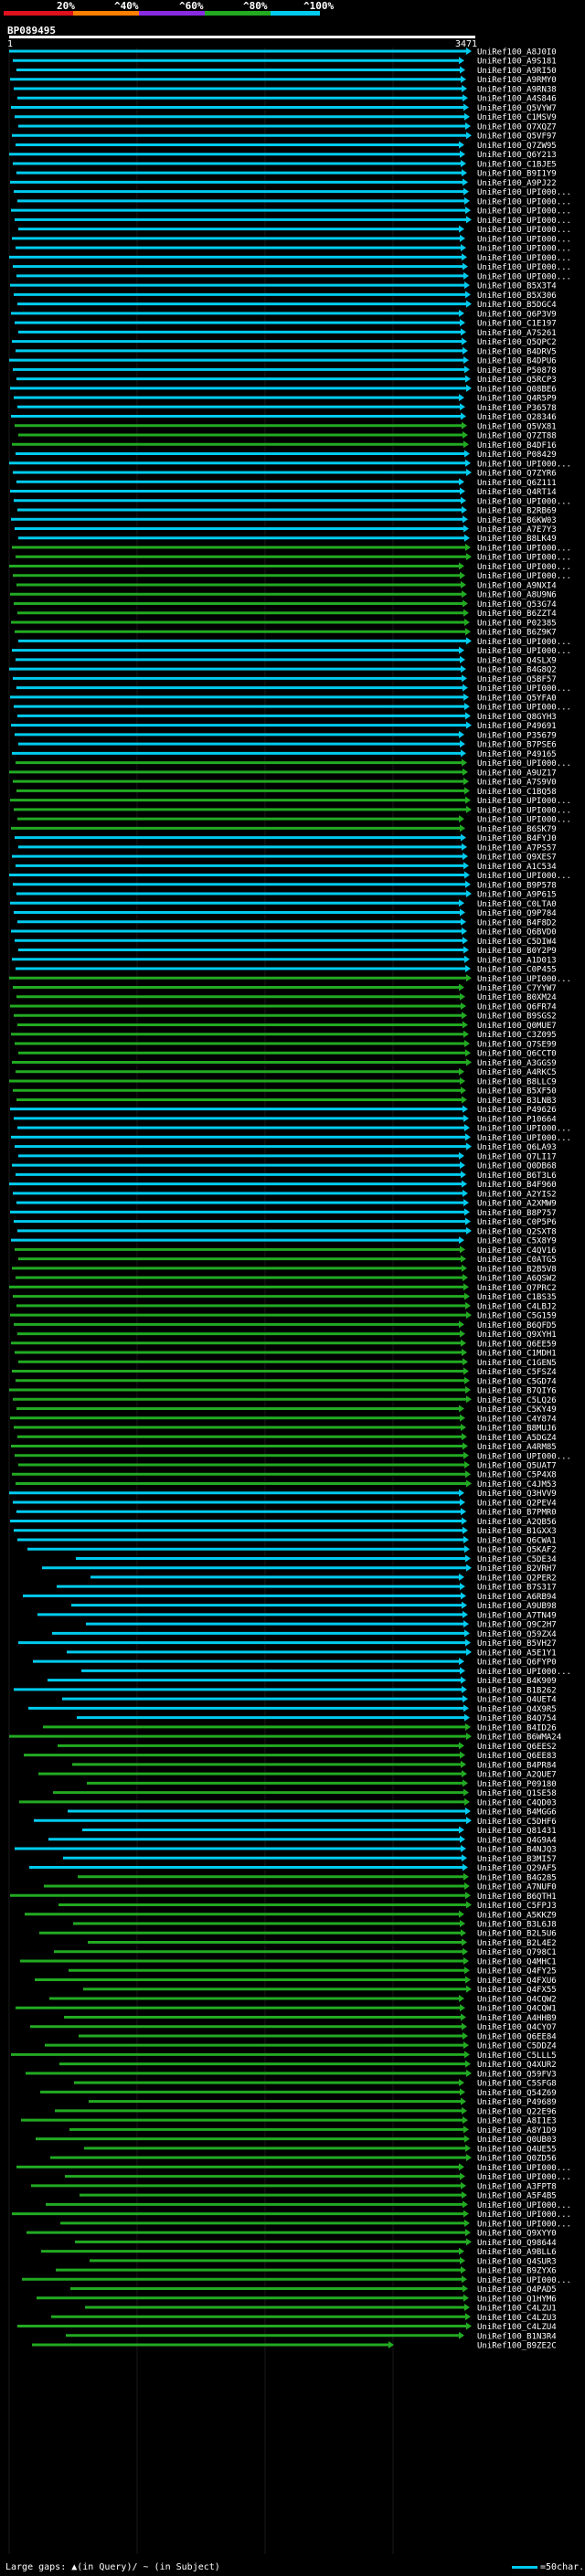 Image resolution: width=585 pixels, height=2576 pixels. What do you see at coordinates (517, 1709) in the screenshot?
I see `hit-label: UniRef100_Q4X9R5` at bounding box center [517, 1709].